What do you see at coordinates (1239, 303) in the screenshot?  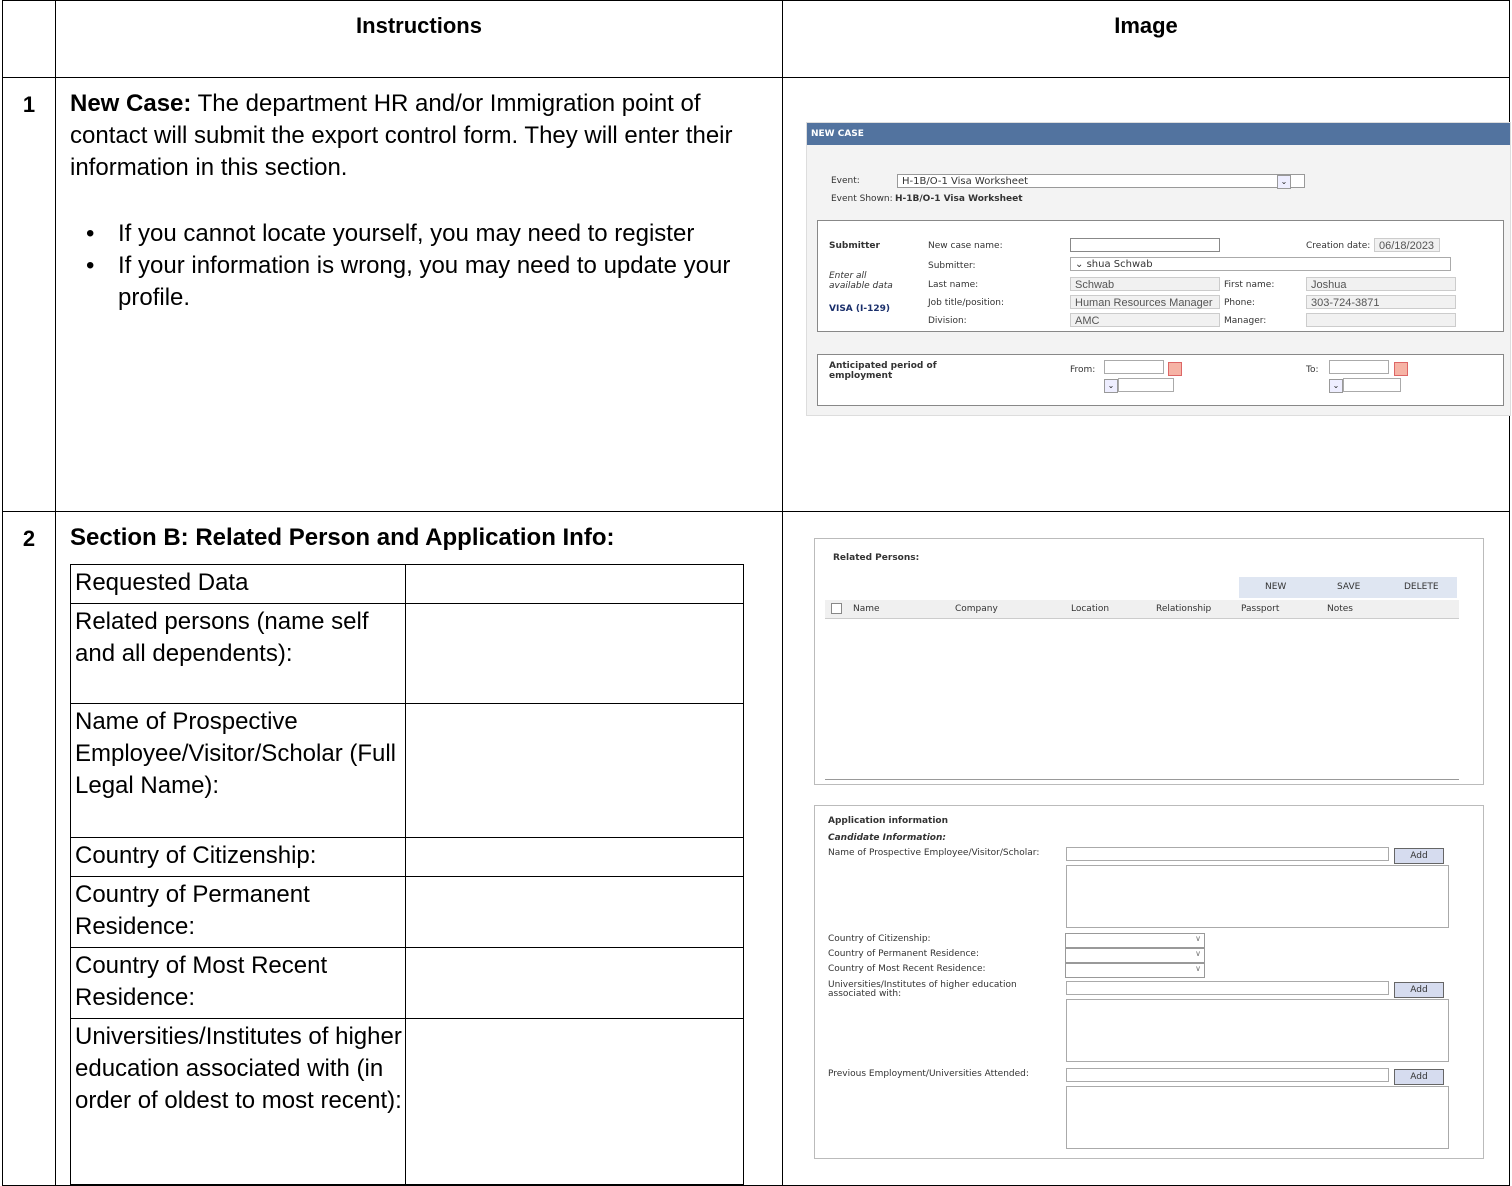 I see `phone-label: Phone:` at bounding box center [1239, 303].